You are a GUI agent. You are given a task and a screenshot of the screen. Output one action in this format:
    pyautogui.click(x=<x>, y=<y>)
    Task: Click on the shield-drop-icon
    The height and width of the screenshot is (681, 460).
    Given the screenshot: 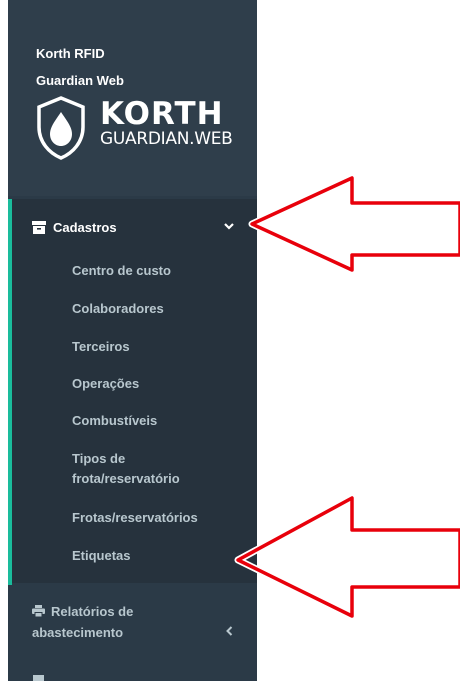 What is the action you would take?
    pyautogui.click(x=61, y=128)
    